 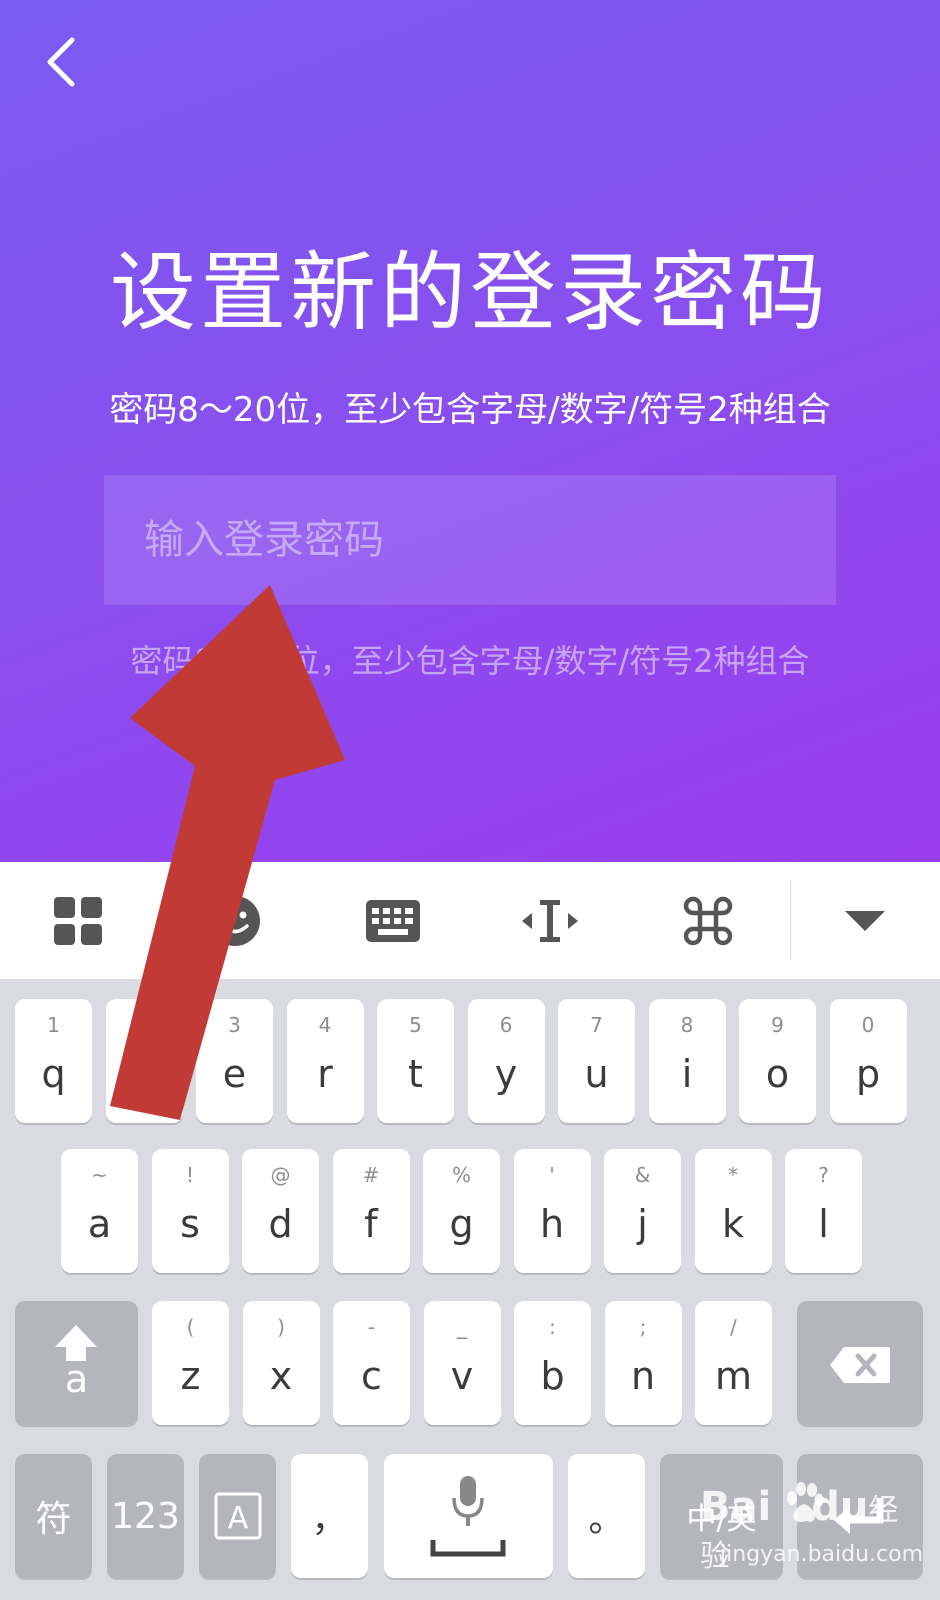 I want to click on key-primary-label: x, so click(x=281, y=1376).